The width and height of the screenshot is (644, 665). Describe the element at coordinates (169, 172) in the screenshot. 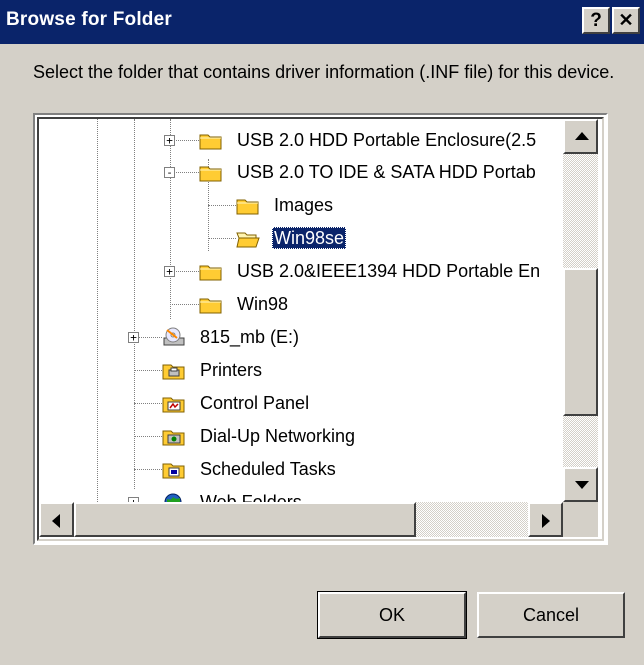

I see `collapse-icon: -` at that location.